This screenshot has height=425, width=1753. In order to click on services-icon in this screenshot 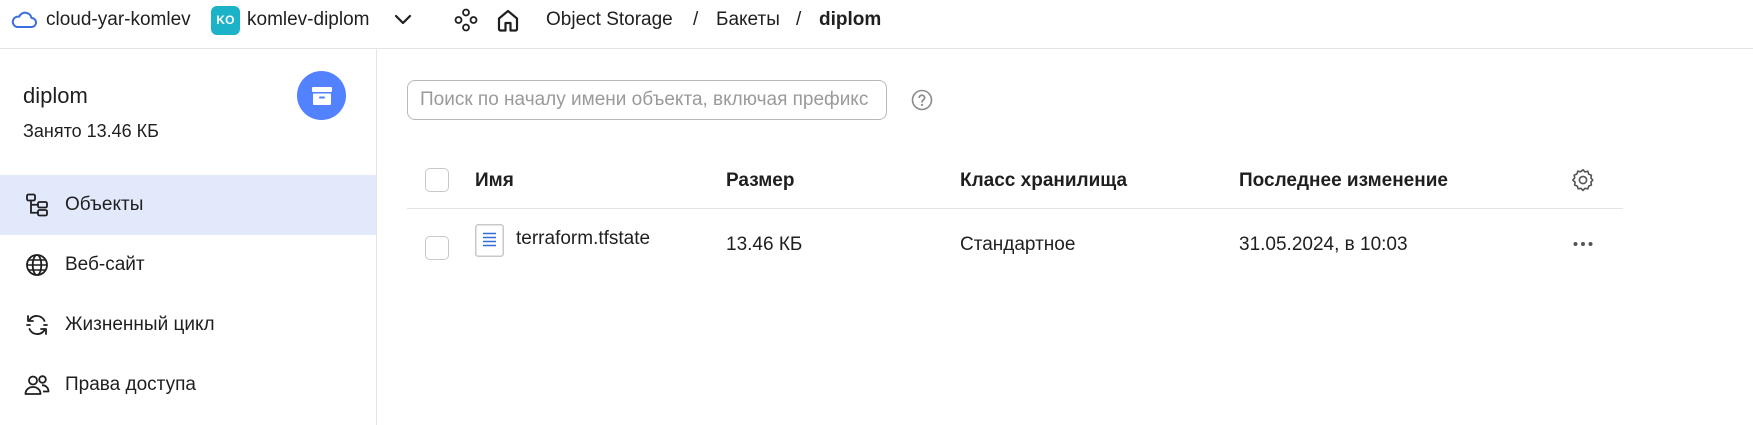, I will do `click(466, 22)`.